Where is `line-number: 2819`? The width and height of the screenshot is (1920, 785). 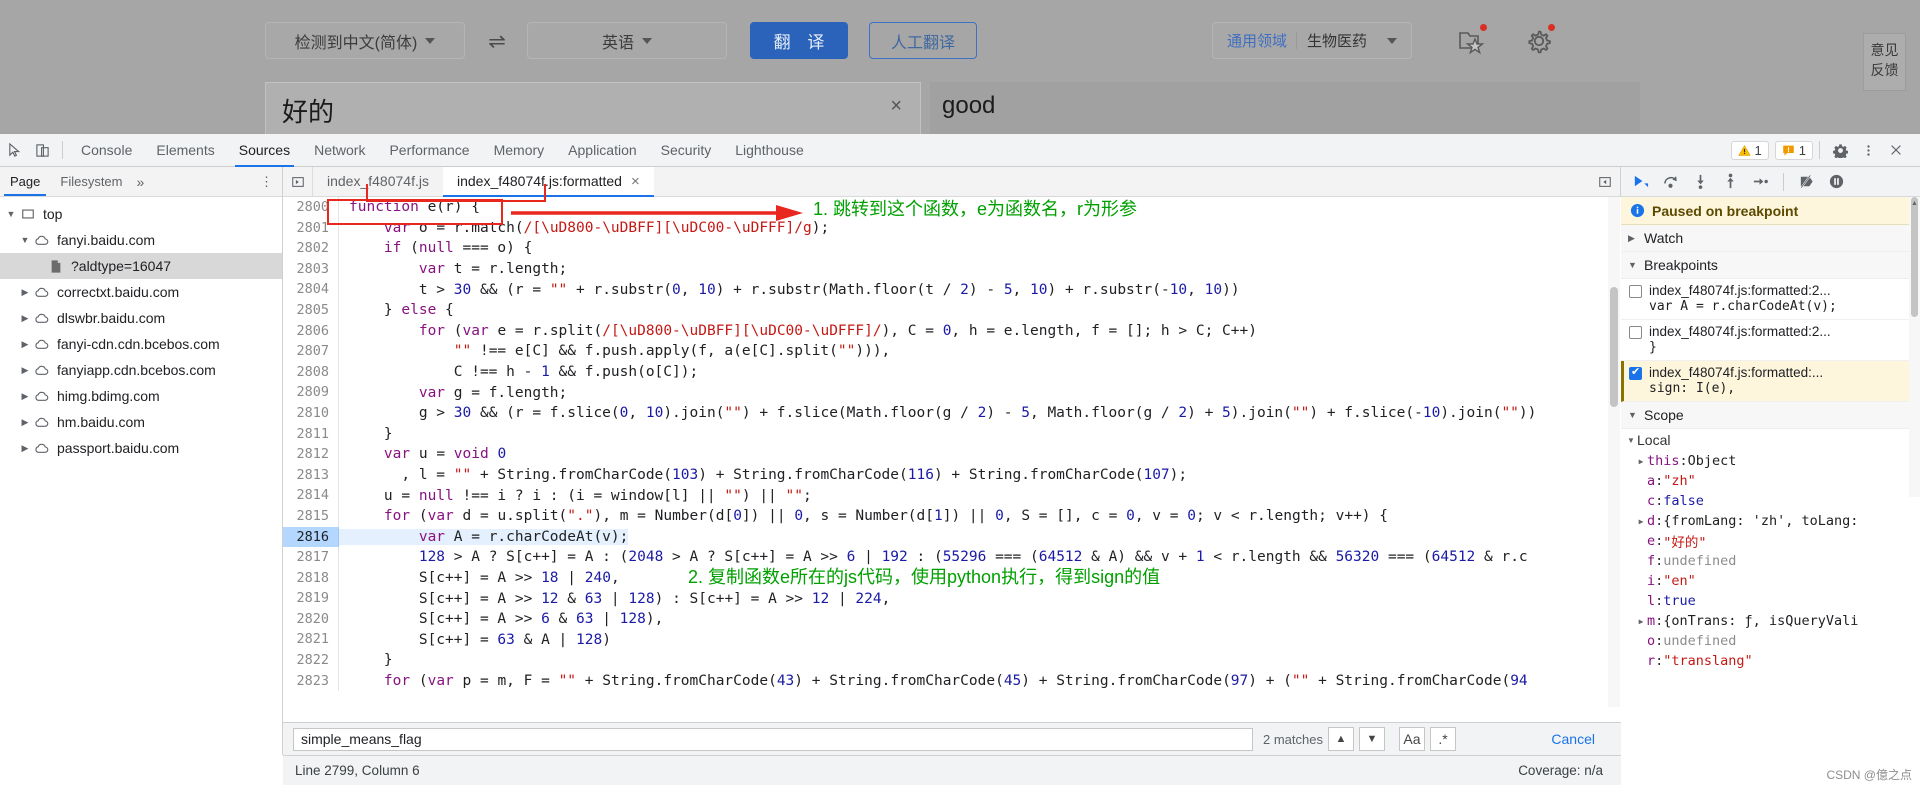 line-number: 2819 is located at coordinates (311, 598).